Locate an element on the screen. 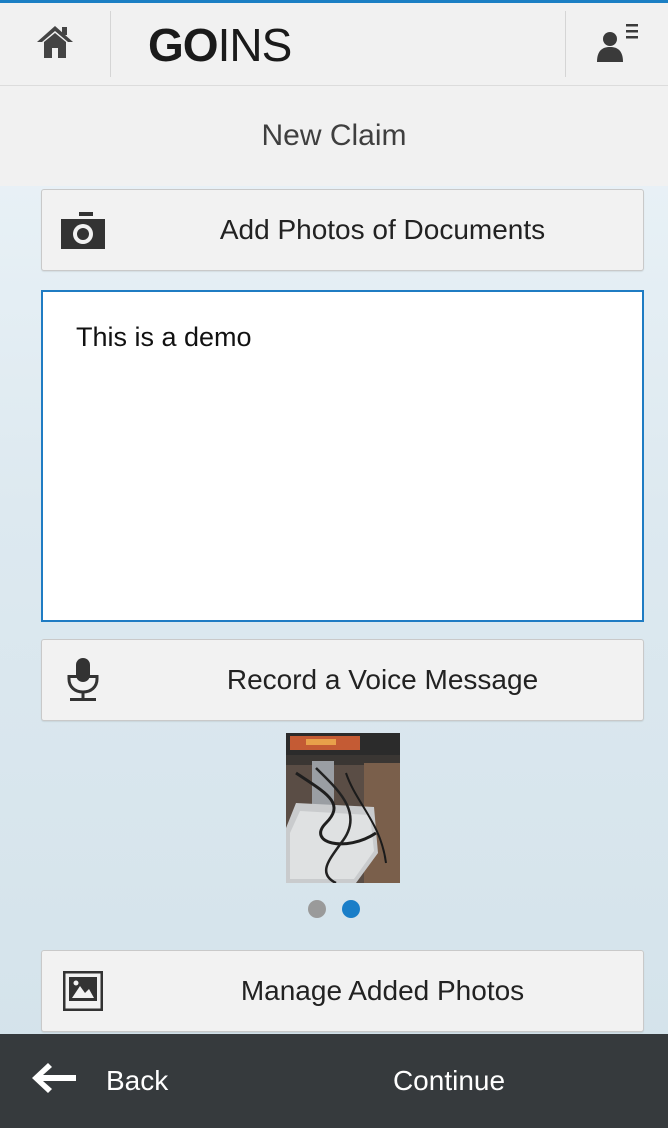 The width and height of the screenshot is (668, 1128). manage-photos-button: Manage Added Photos is located at coordinates (342, 991).